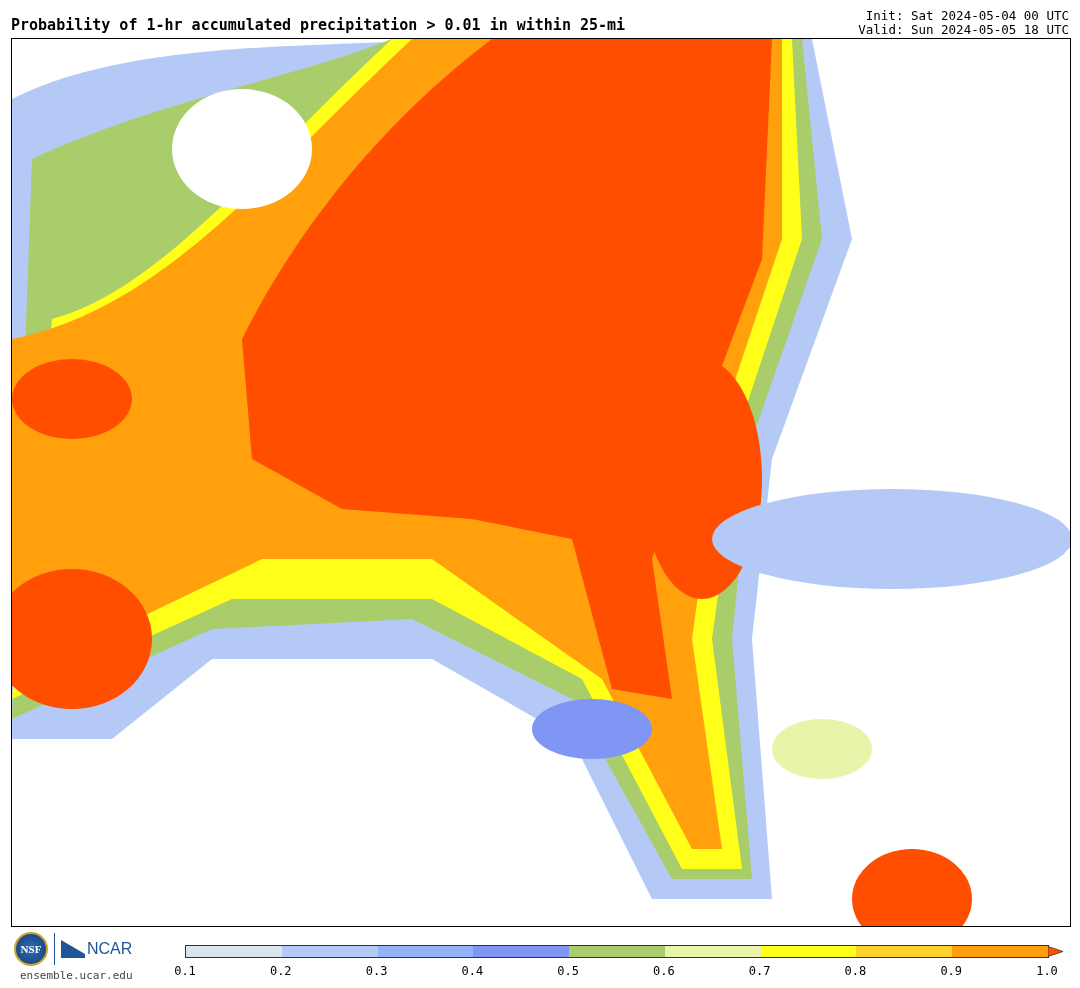 Image resolution: width=1080 pixels, height=988 pixels. What do you see at coordinates (963, 30) in the screenshot?
I see `valid-time: Valid: Sun 2024-05-05 18 UTC` at bounding box center [963, 30].